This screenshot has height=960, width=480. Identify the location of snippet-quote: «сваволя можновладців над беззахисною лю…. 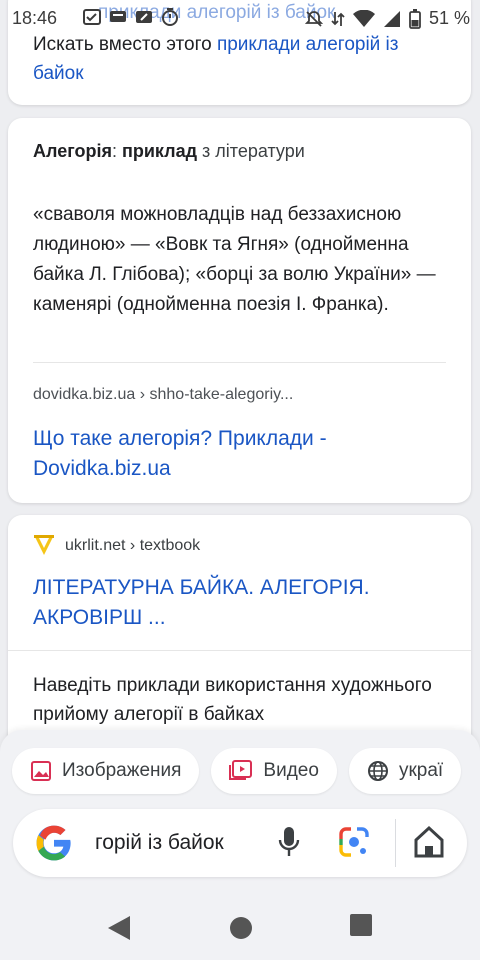
(234, 259).